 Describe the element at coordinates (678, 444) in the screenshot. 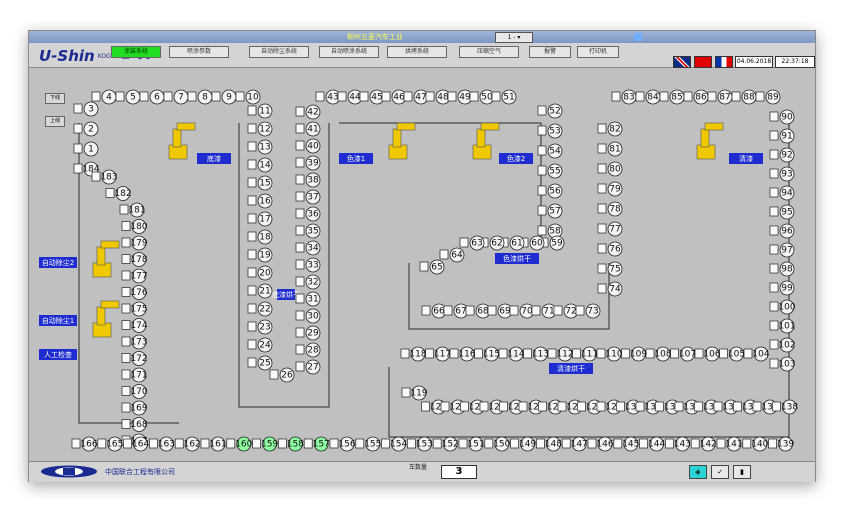

I see `carrier-node: 143` at that location.